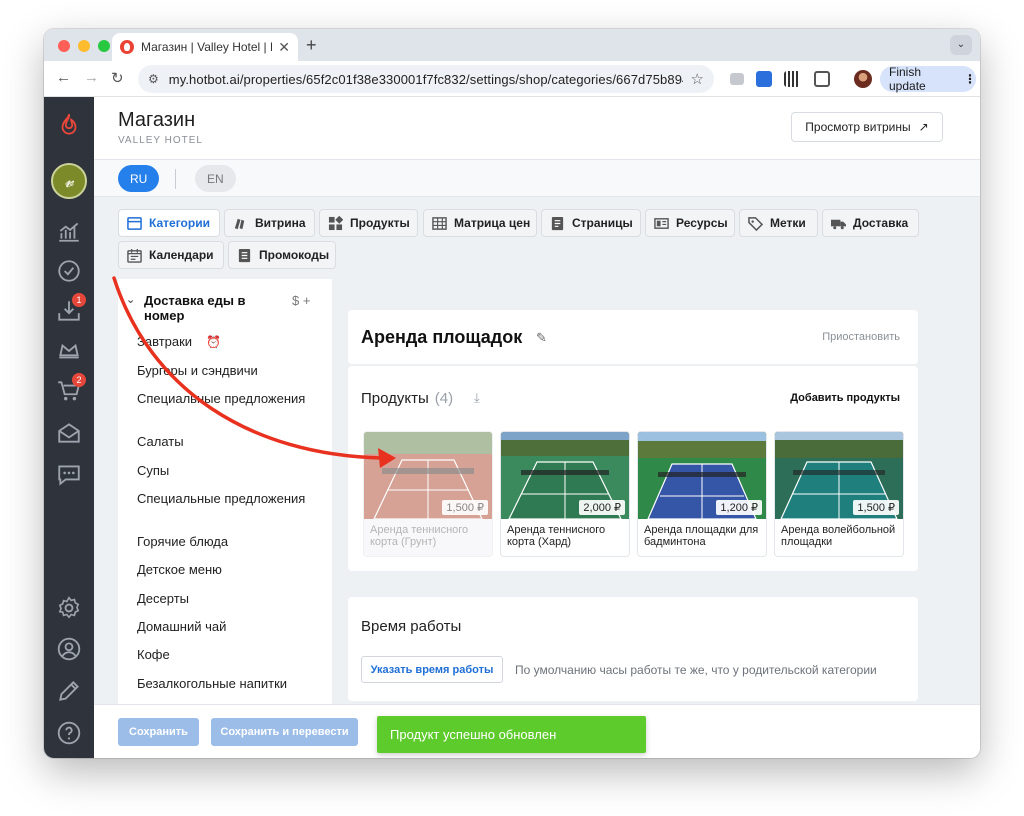 The height and width of the screenshot is (816, 1024). I want to click on language-switcher: RU EN, so click(537, 178).